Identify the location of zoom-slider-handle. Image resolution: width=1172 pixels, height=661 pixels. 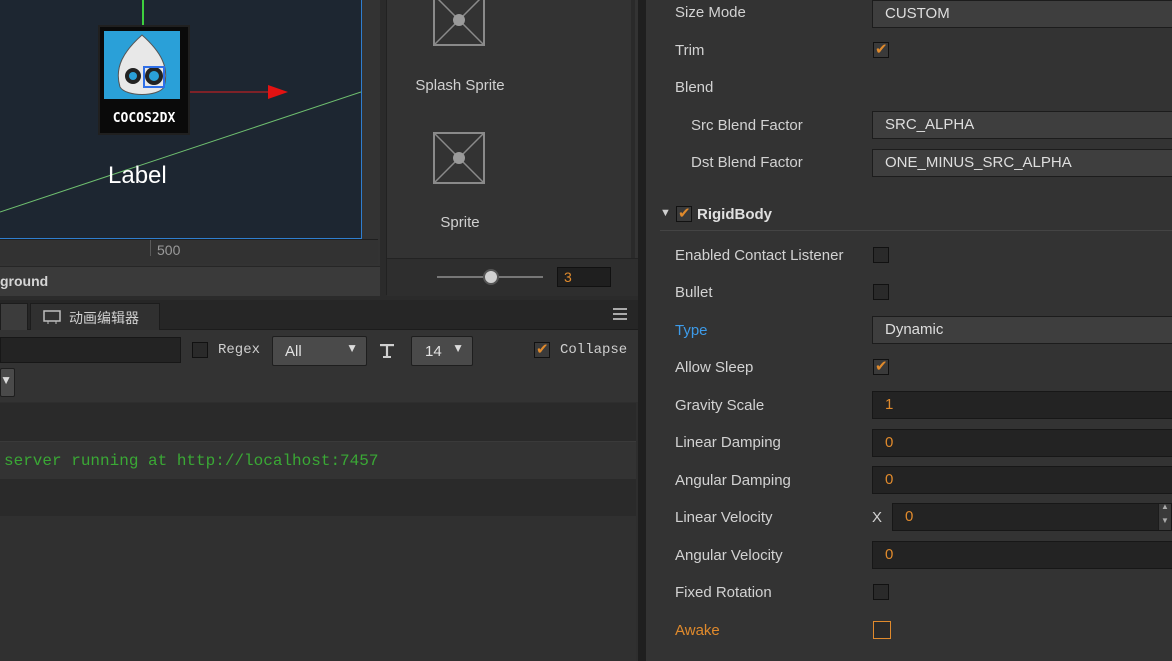
(491, 277).